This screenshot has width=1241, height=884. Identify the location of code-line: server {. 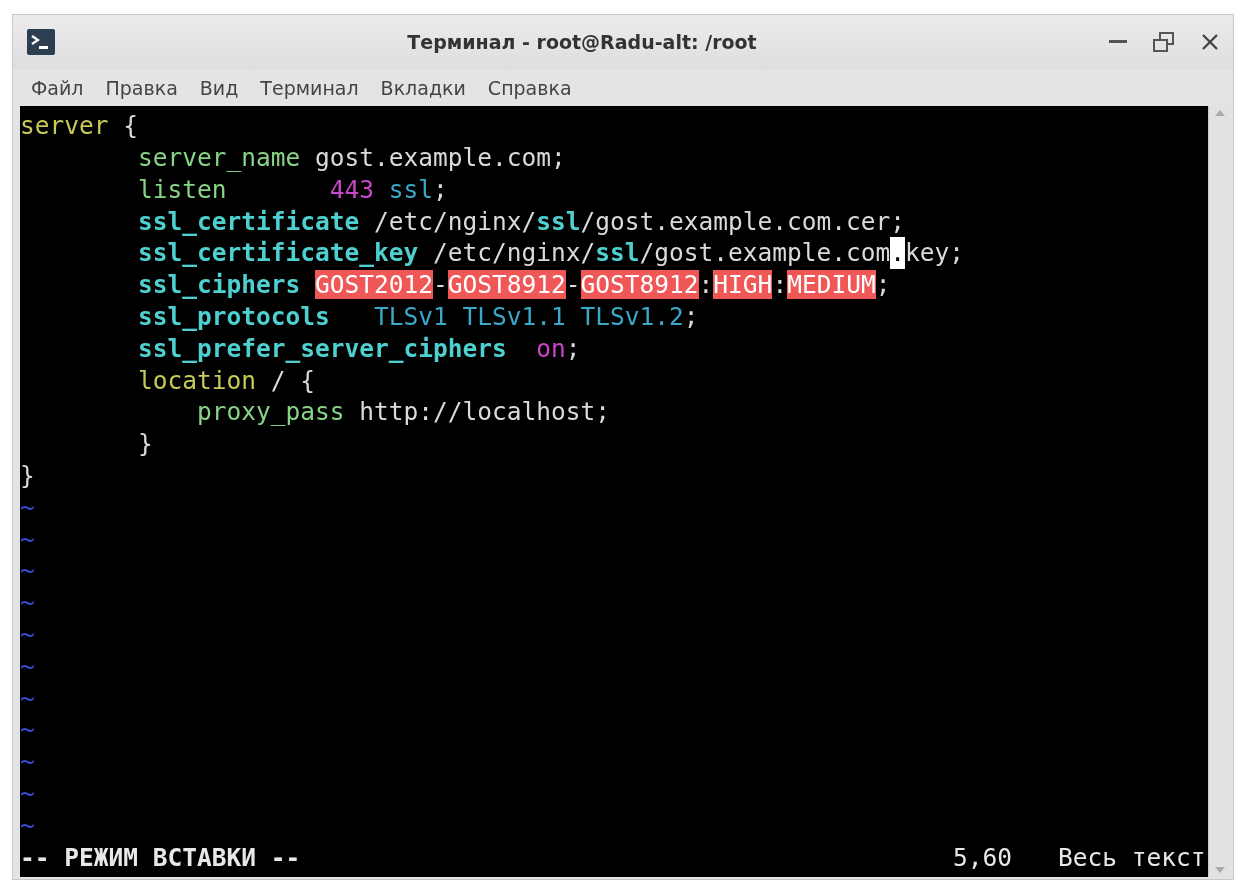
(80, 126).